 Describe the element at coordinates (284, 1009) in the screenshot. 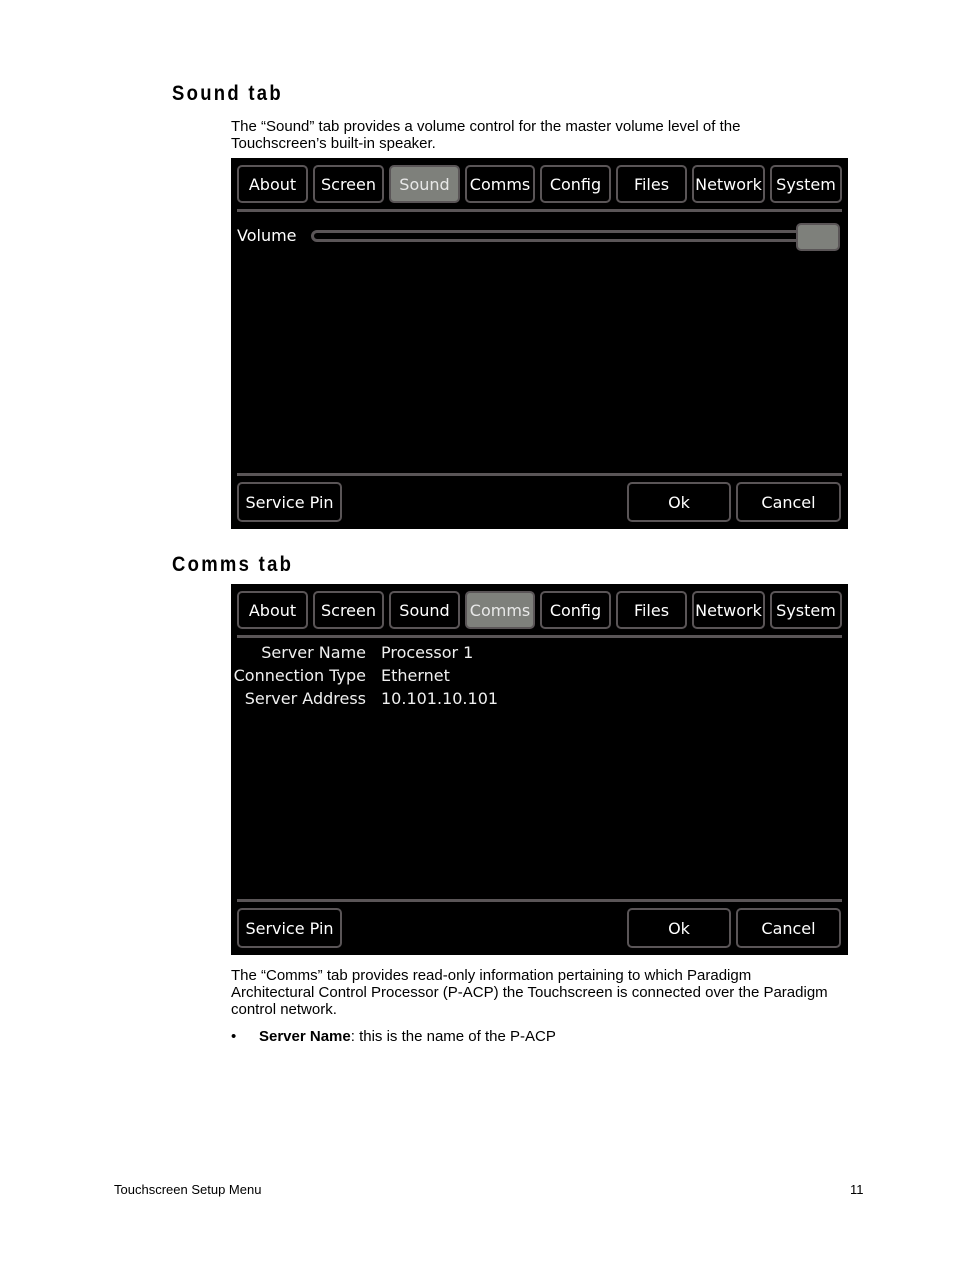

I see `comms-description-line: control network.` at that location.